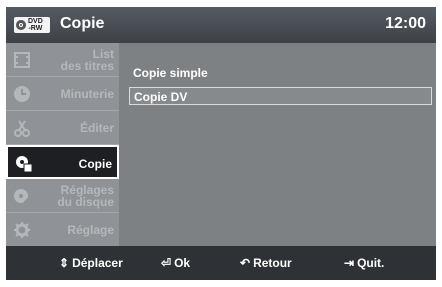  Describe the element at coordinates (245, 263) in the screenshot. I see `return-arrow-icon: ↶` at that location.